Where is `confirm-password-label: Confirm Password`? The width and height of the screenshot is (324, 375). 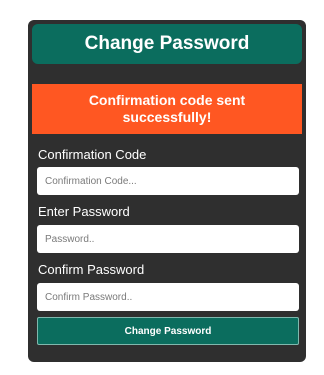 confirm-password-label: Confirm Password is located at coordinates (91, 269).